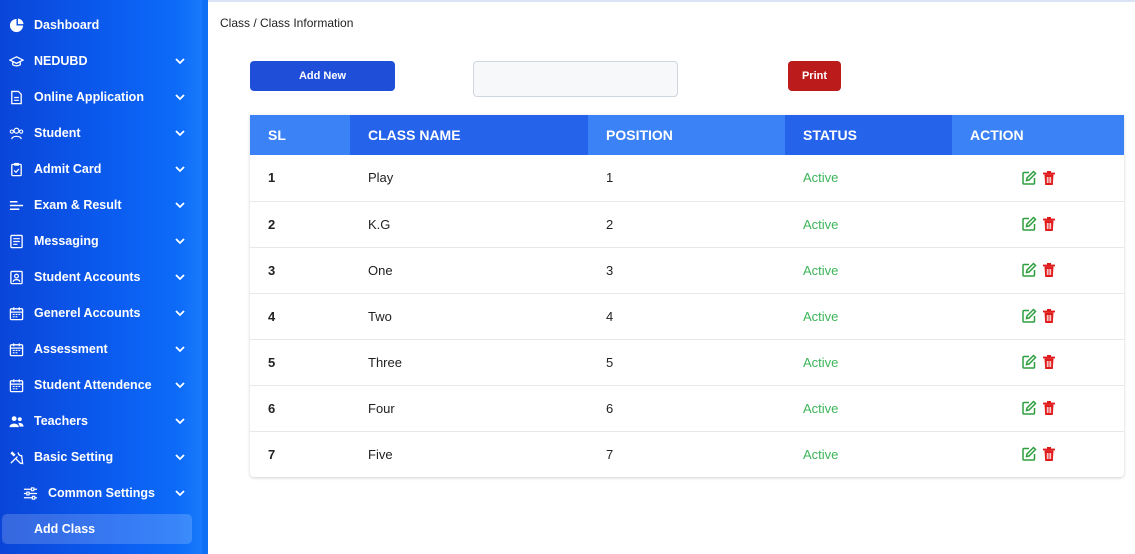 This screenshot has height=554, width=1135. What do you see at coordinates (100, 205) in the screenshot?
I see `sidebar-item-exam-result: Exam & Result` at bounding box center [100, 205].